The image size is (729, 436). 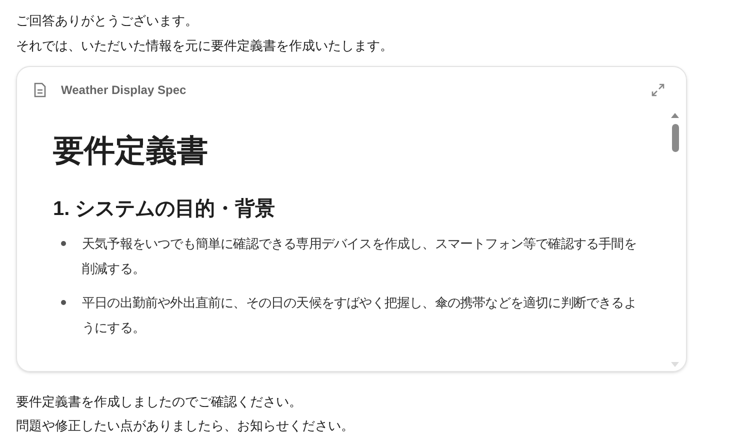 I want to click on section-heading: 1. システムの目的・背景, so click(x=164, y=209).